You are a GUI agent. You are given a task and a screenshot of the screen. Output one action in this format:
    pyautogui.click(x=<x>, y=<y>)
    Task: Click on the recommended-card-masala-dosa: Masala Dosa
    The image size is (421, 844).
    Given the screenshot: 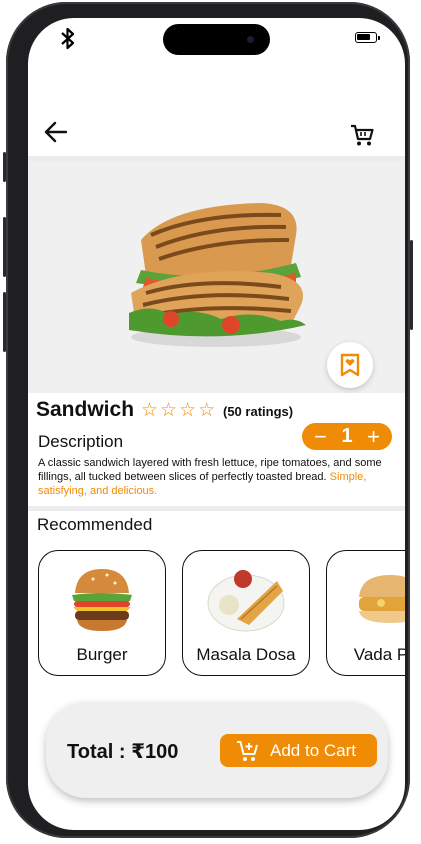 What is the action you would take?
    pyautogui.click(x=246, y=613)
    